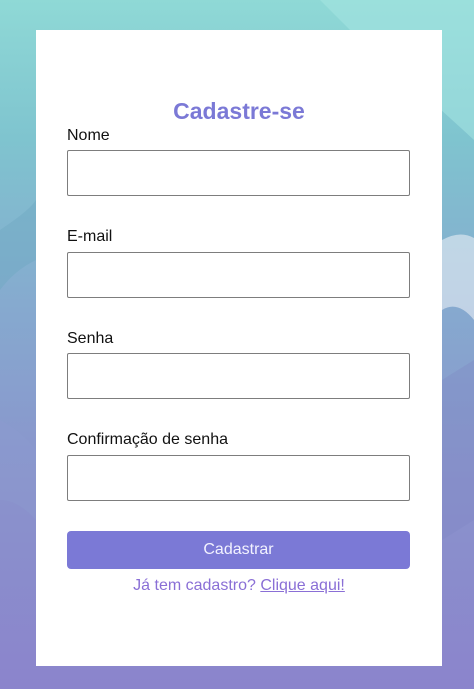 This screenshot has width=474, height=689. What do you see at coordinates (238, 478) in the screenshot?
I see `password-confirmation-input` at bounding box center [238, 478].